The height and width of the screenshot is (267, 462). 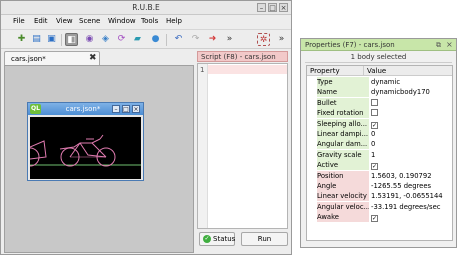 What do you see at coordinates (19, 21) in the screenshot?
I see `menu-file: File` at bounding box center [19, 21].